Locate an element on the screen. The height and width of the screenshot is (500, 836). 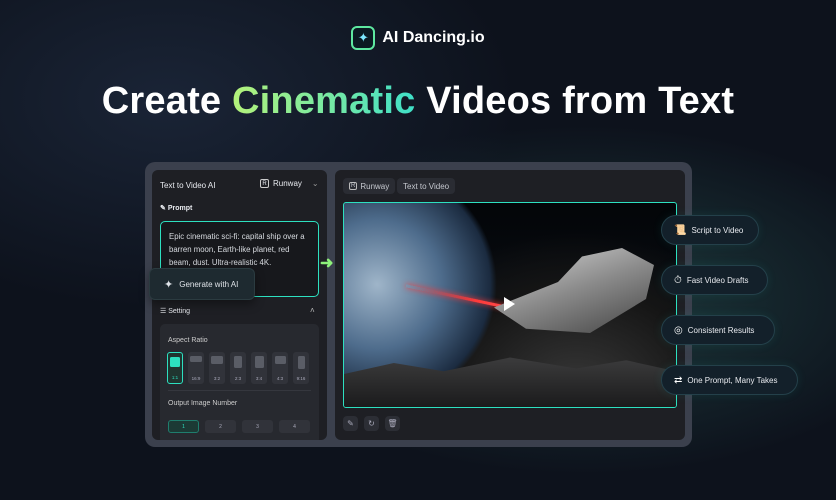
regenerate-button: ↻ is located at coordinates (371, 423).